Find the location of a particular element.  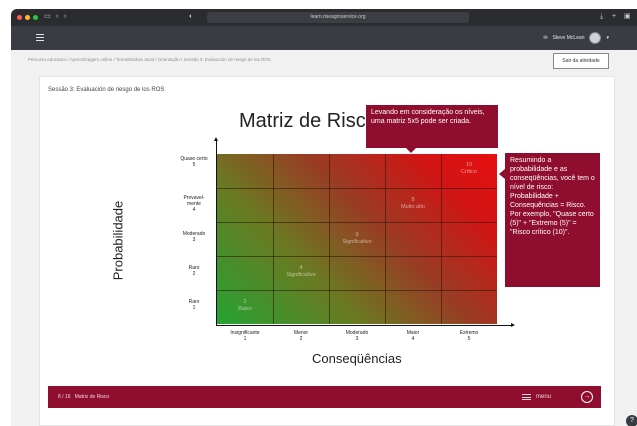

sidebar-toggle-icon: ▭ is located at coordinates (47, 17).